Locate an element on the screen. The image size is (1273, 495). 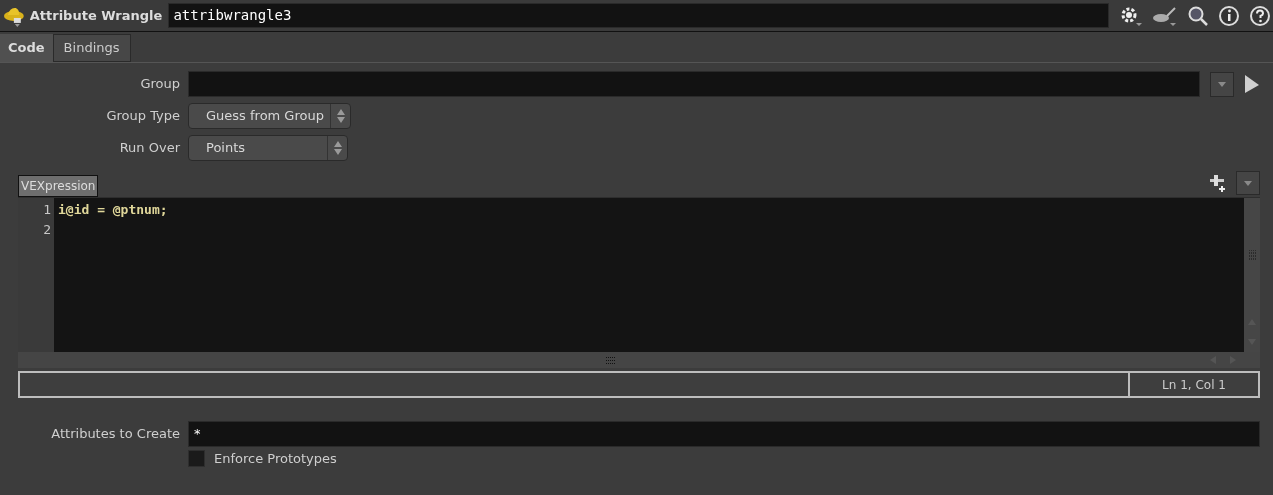
field-label: Attributes to Create is located at coordinates (115, 434).